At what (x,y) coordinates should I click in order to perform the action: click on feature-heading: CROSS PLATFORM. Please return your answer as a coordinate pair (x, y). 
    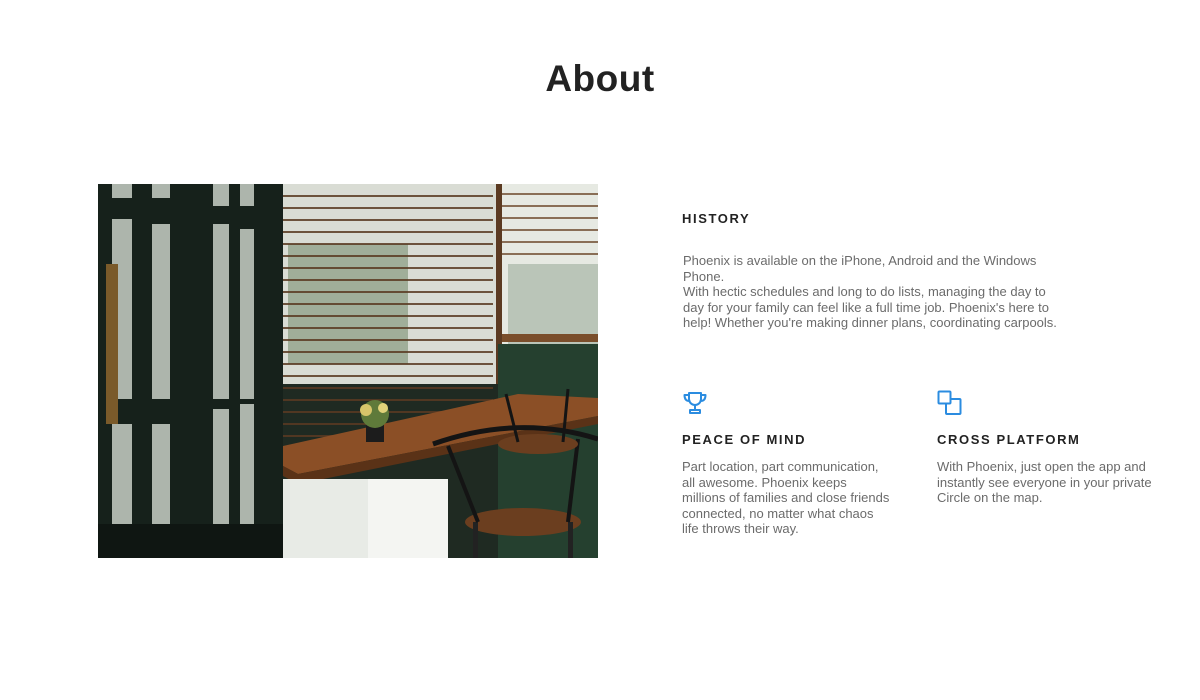
    Looking at the image, I should click on (1009, 439).